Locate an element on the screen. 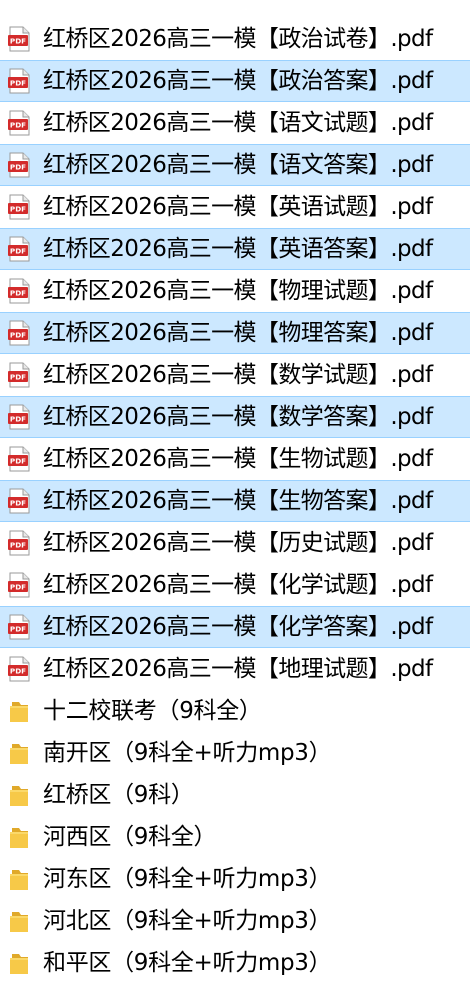 The image size is (470, 986). folder-row: 河西区（9科全） is located at coordinates (235, 837).